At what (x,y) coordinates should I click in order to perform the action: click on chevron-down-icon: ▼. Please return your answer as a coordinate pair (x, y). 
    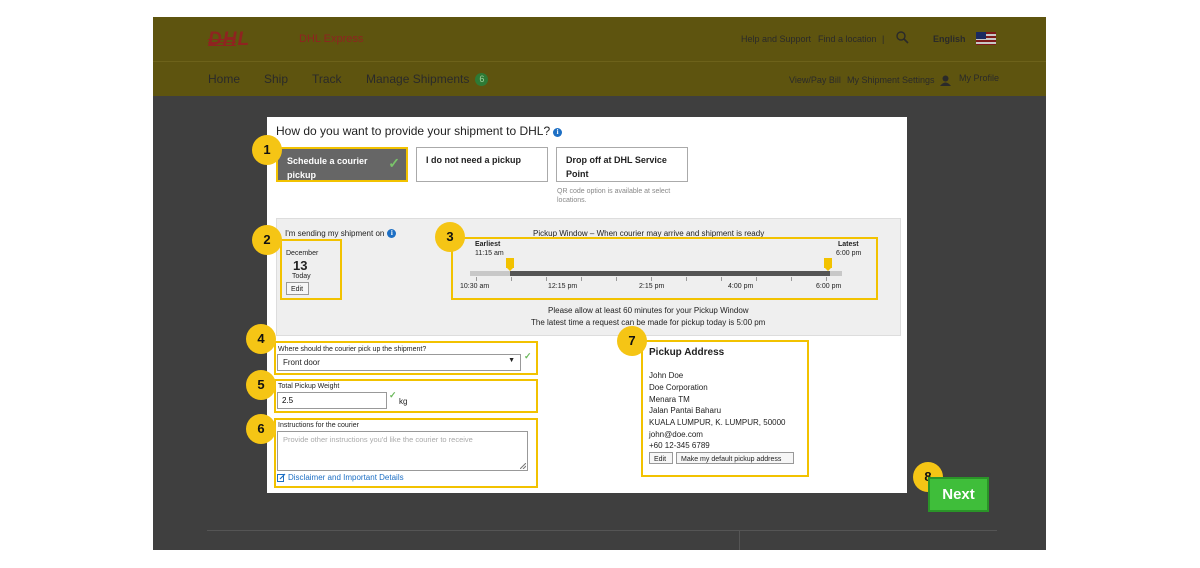
    Looking at the image, I should click on (511, 360).